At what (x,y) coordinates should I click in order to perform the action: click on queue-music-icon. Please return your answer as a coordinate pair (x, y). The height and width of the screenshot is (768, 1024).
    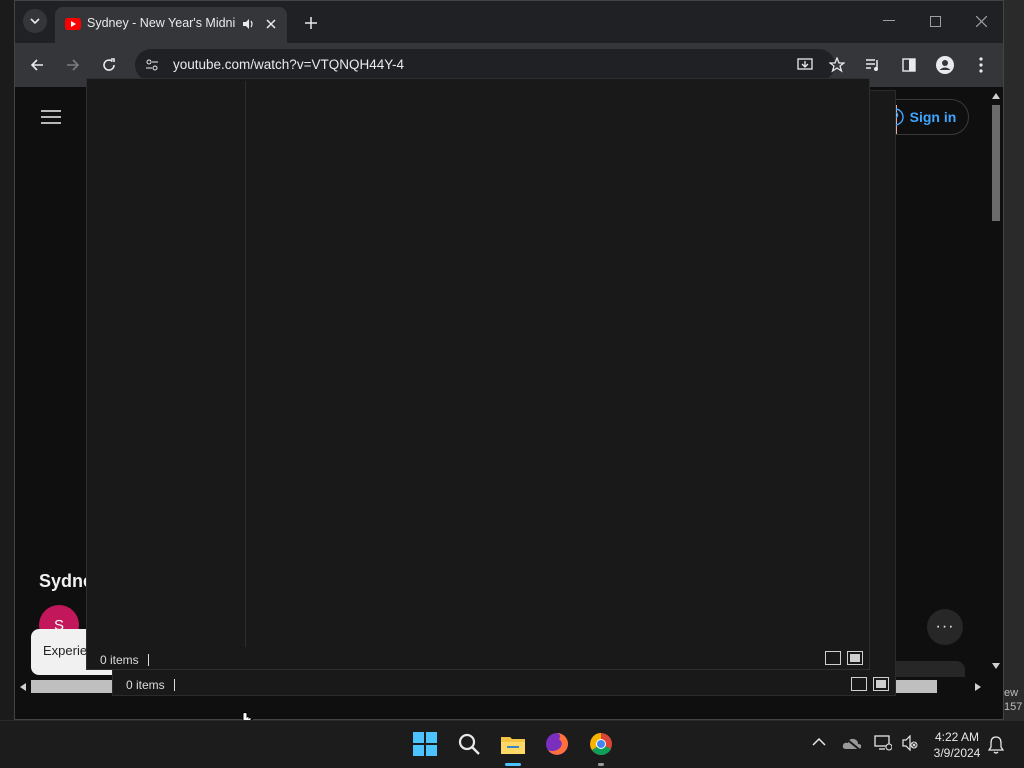
    Looking at the image, I should click on (872, 65).